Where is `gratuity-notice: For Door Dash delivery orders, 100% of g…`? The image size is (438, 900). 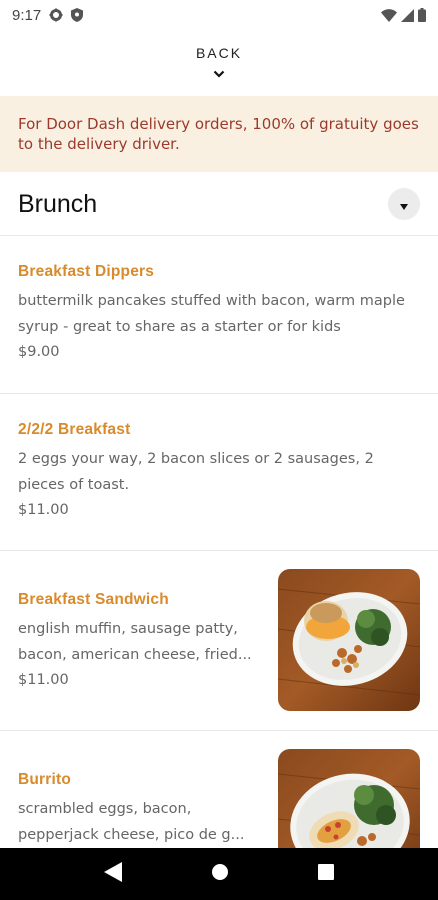
gratuity-notice: For Door Dash delivery orders, 100% of g… is located at coordinates (219, 134).